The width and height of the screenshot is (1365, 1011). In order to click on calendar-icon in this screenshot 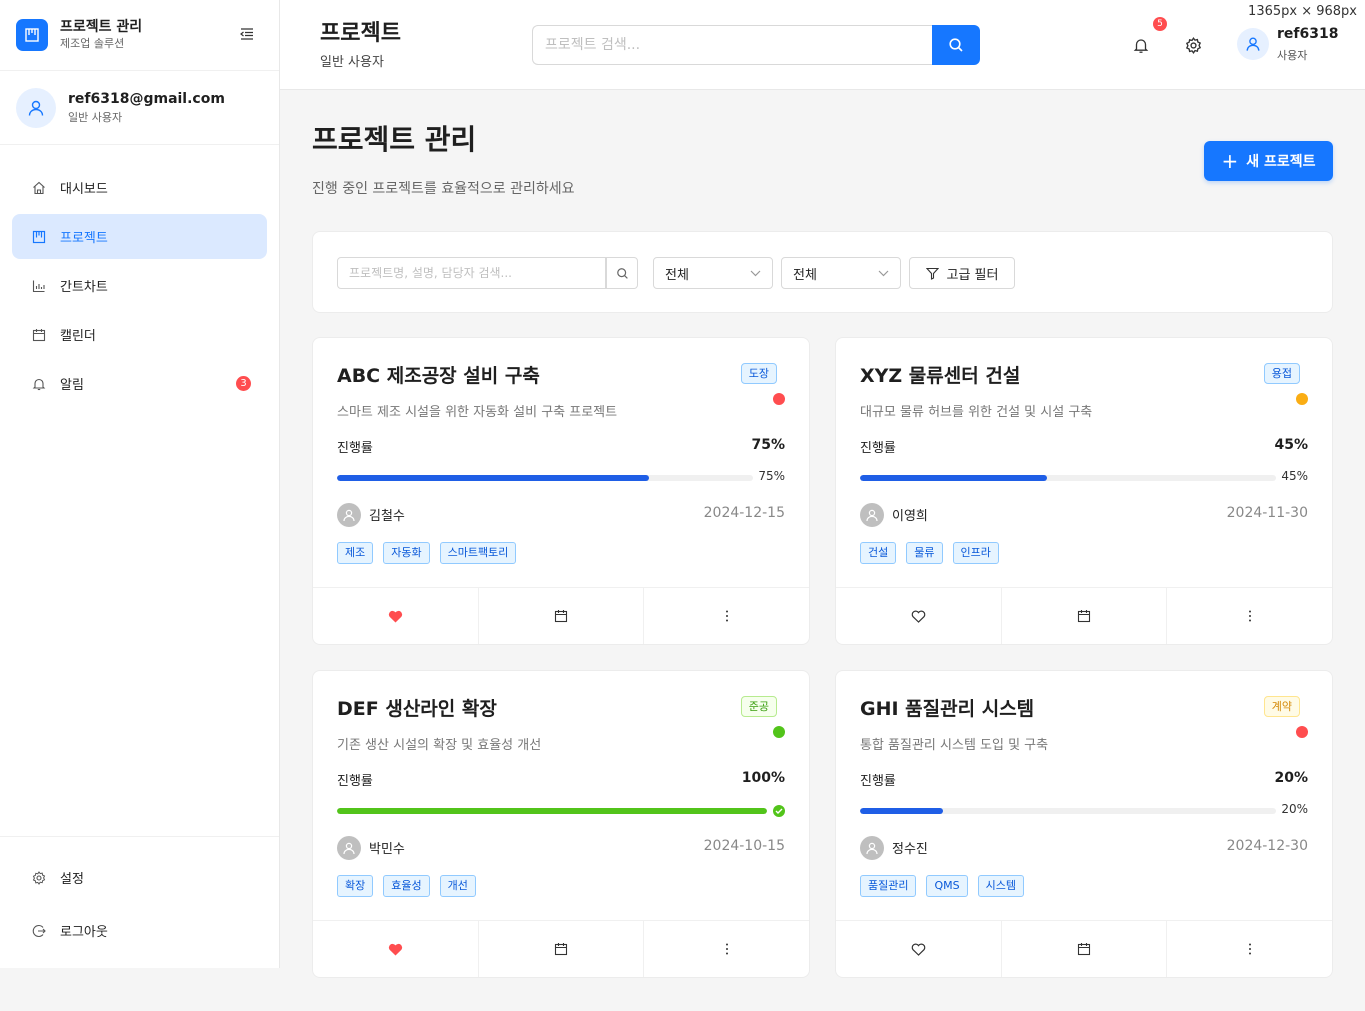, I will do `click(1084, 949)`.